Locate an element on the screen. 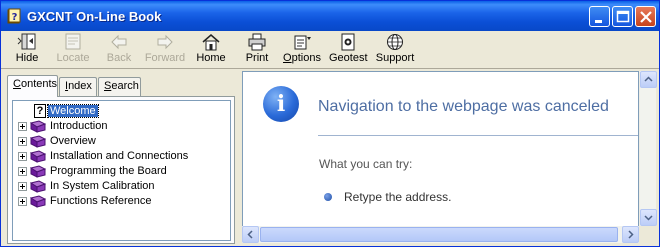  maximize-button is located at coordinates (622, 16).